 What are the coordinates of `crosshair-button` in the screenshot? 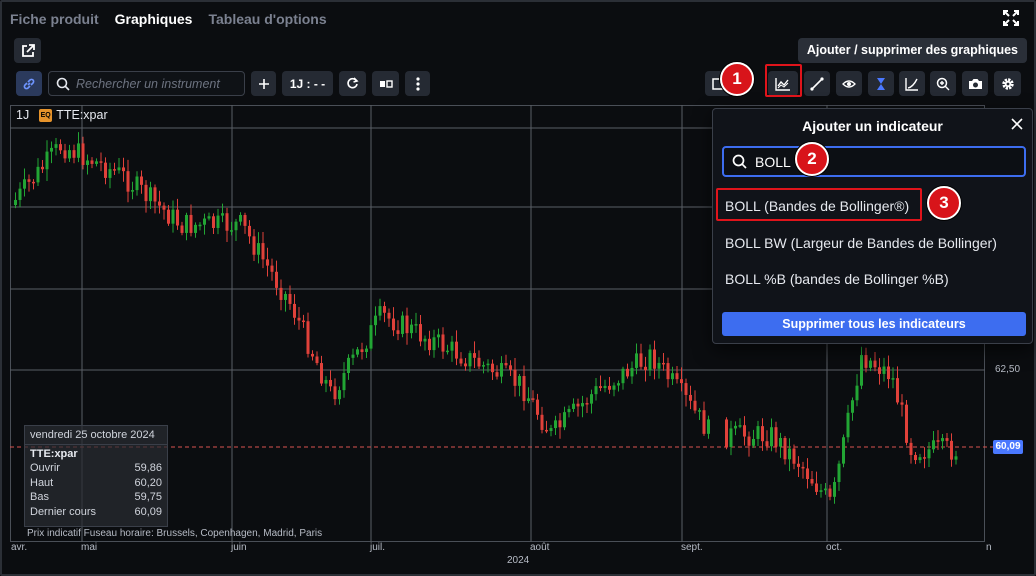 It's located at (881, 83).